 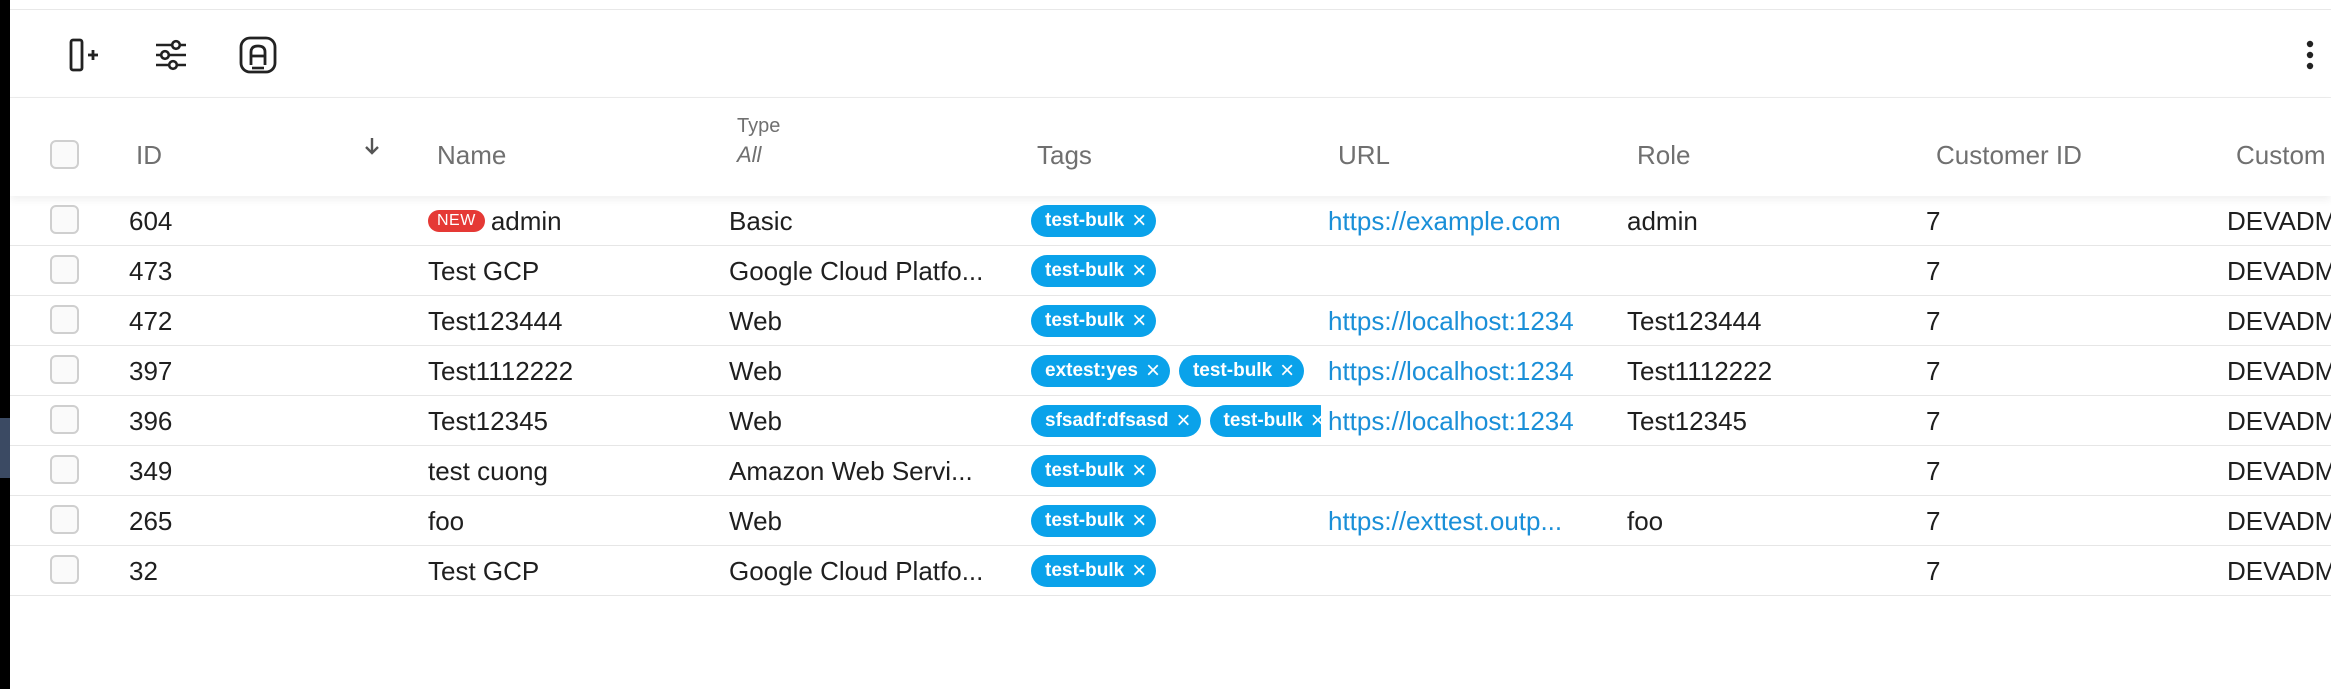 I want to click on cell-name: test cuong, so click(x=488, y=471).